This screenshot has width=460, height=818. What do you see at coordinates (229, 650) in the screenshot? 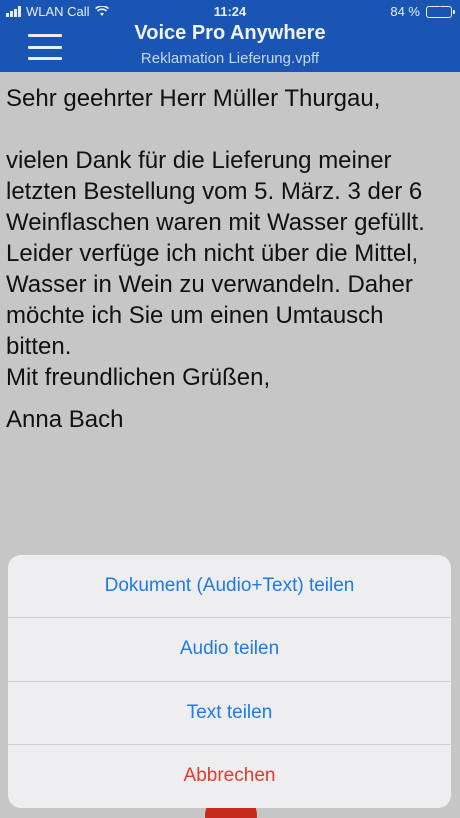
I see `share-audio-button: Audio teilen` at bounding box center [229, 650].